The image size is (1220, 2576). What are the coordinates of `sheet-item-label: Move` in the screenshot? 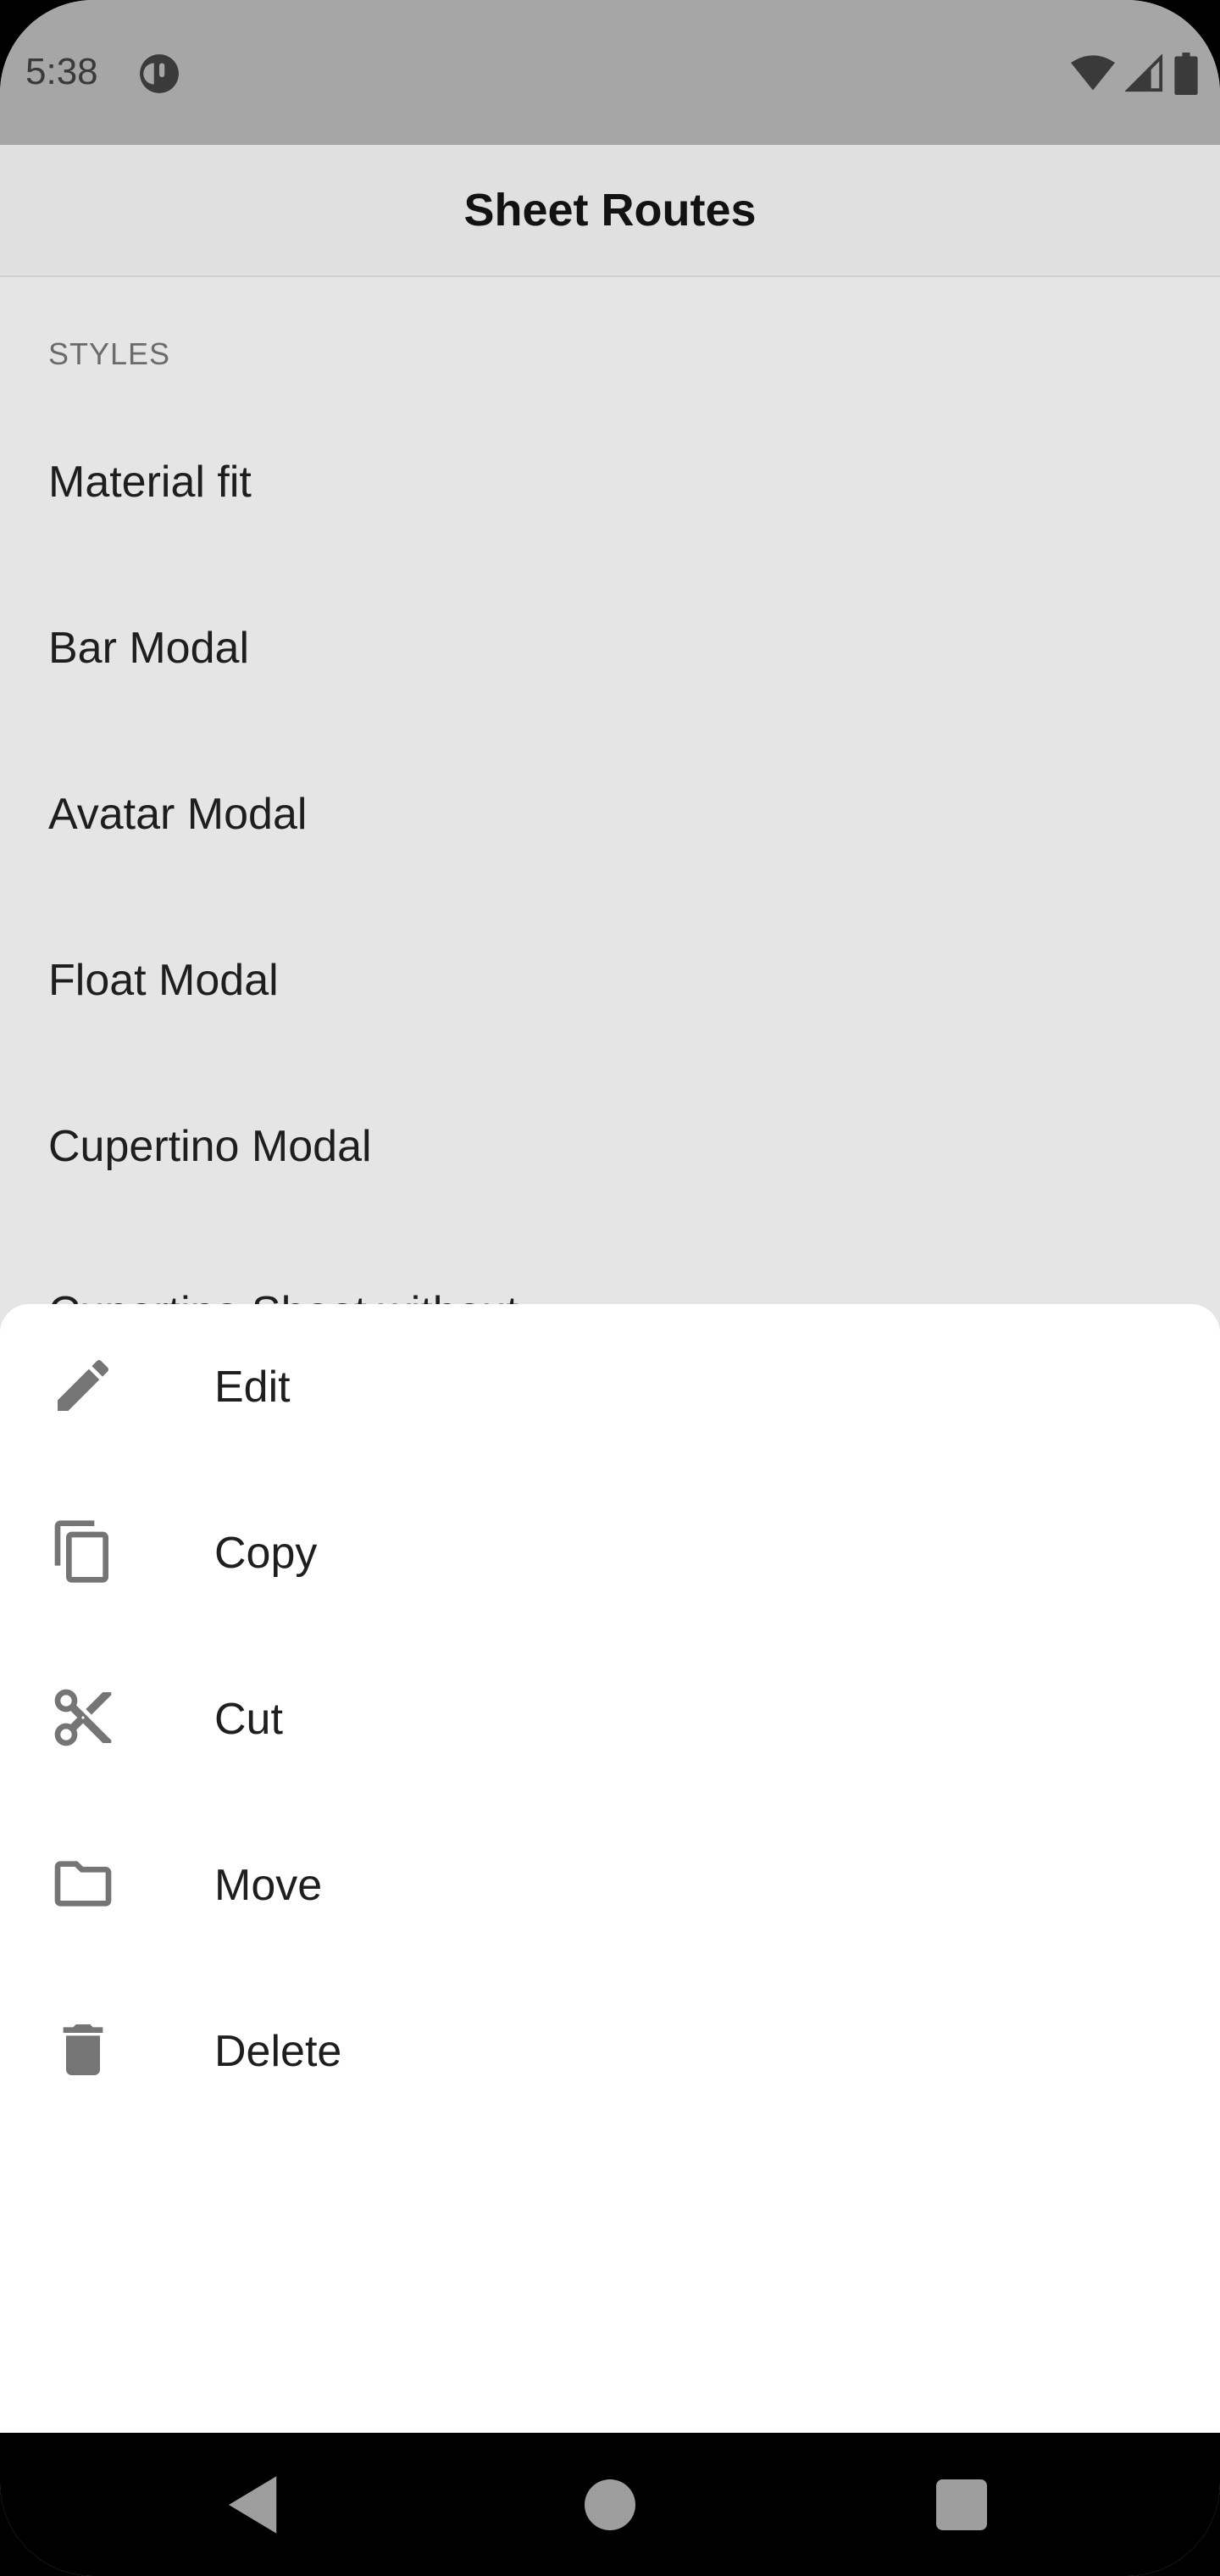 It's located at (268, 1885).